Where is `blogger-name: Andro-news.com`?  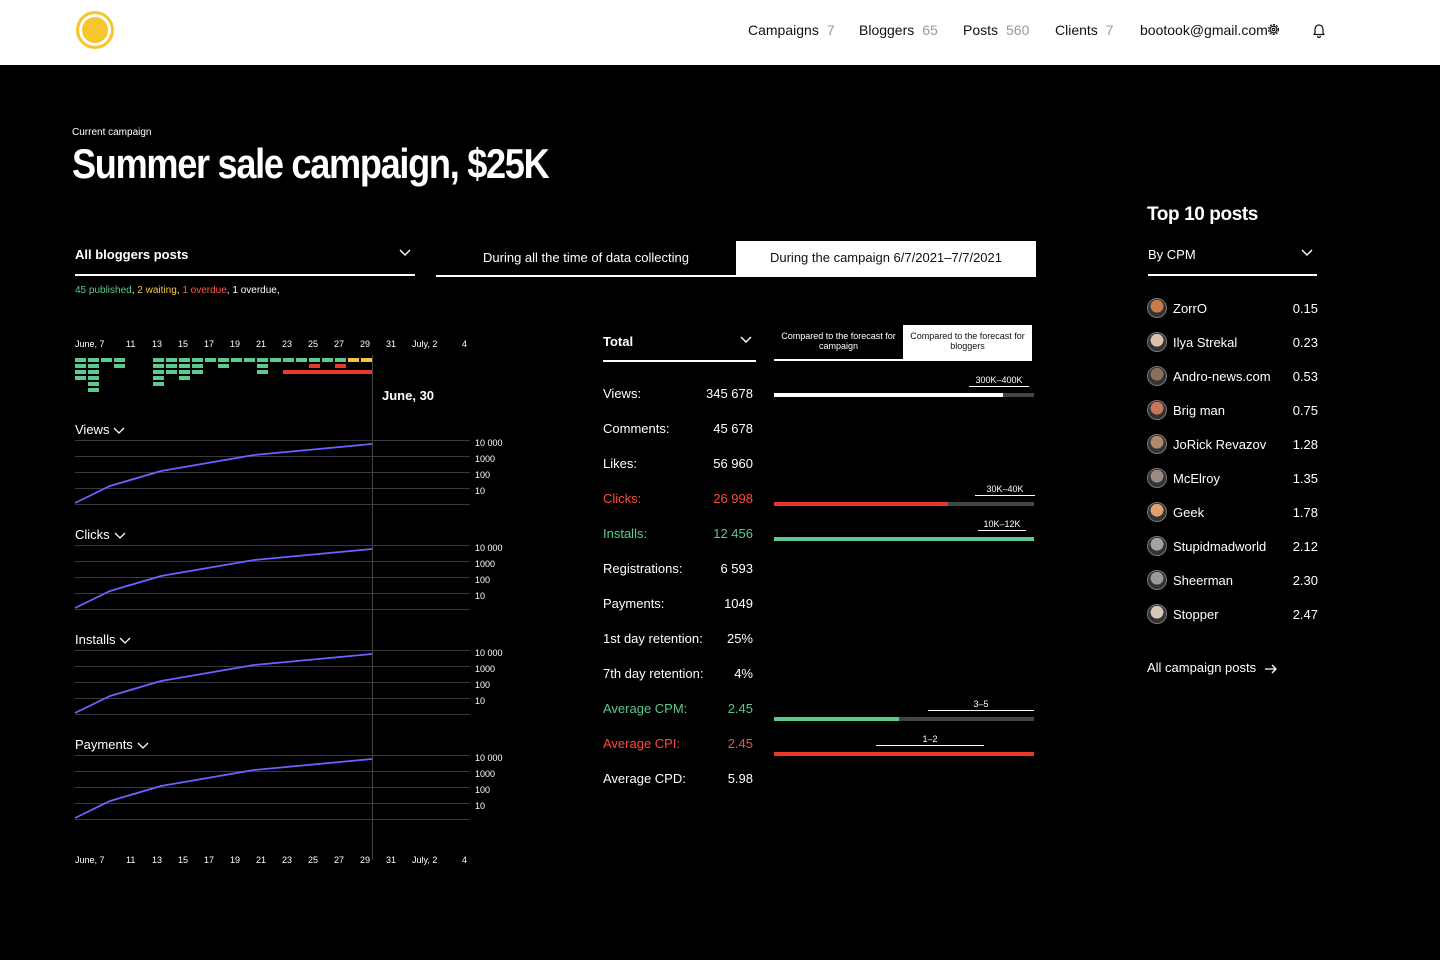
blogger-name: Andro-news.com is located at coordinates (1222, 376).